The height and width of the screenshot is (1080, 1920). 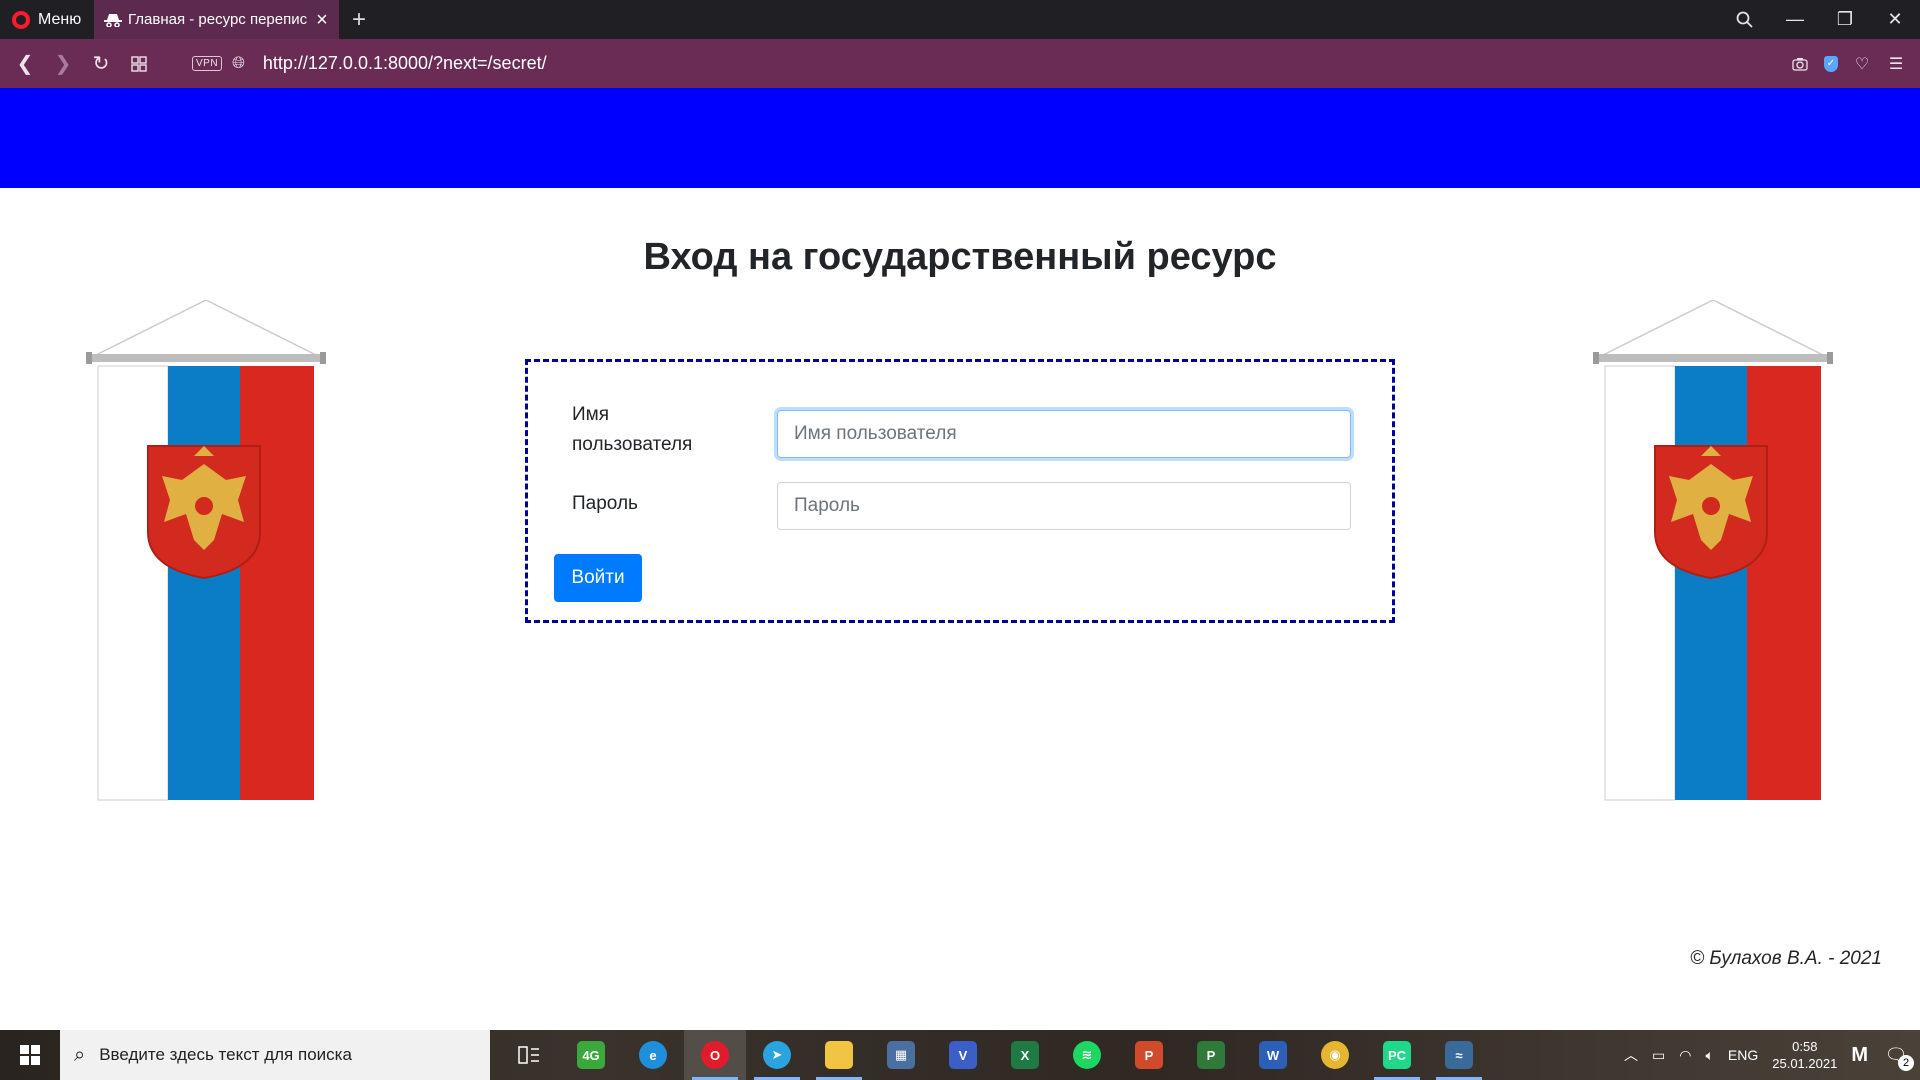 I want to click on windows-start-button, so click(x=30, y=1055).